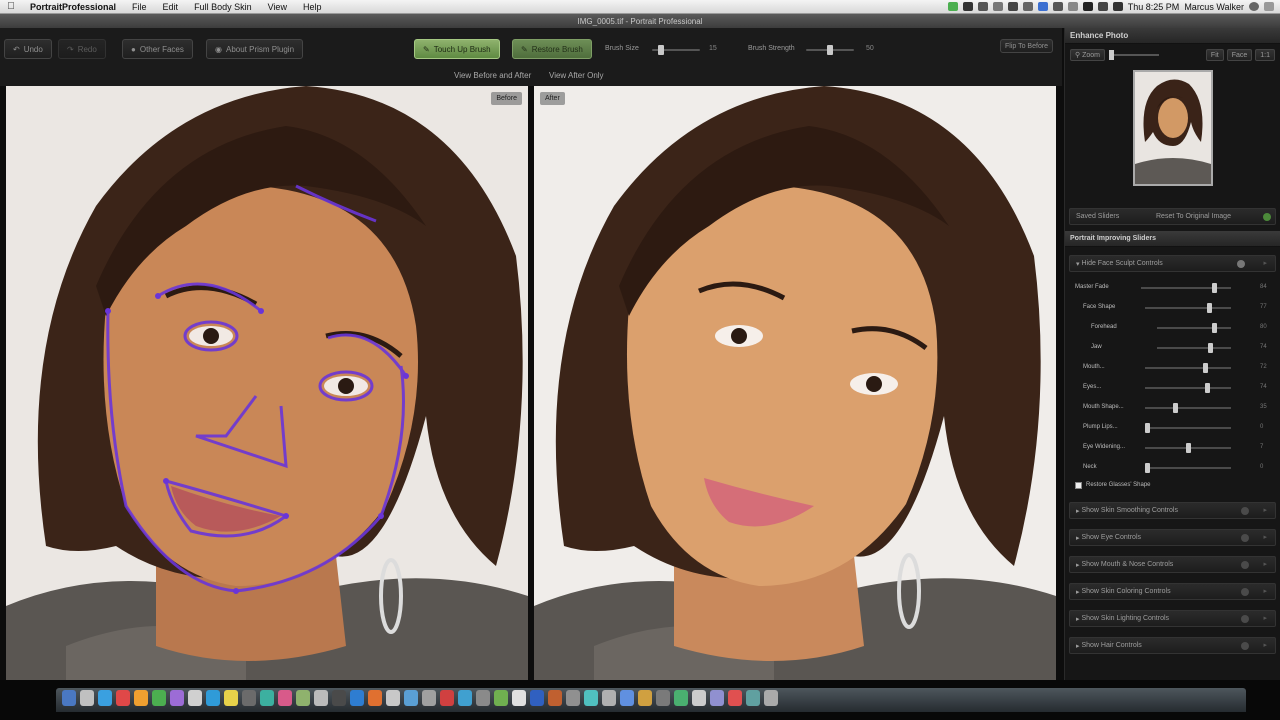  Describe the element at coordinates (223, 7) in the screenshot. I see `menu-full-body-skin: Full Body Skin` at that location.